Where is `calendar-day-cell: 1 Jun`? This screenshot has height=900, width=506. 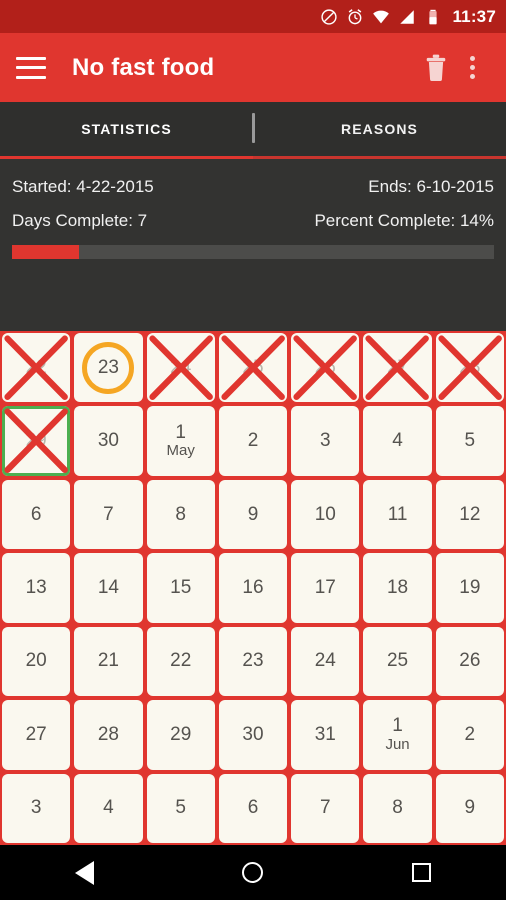 calendar-day-cell: 1 Jun is located at coordinates (397, 735).